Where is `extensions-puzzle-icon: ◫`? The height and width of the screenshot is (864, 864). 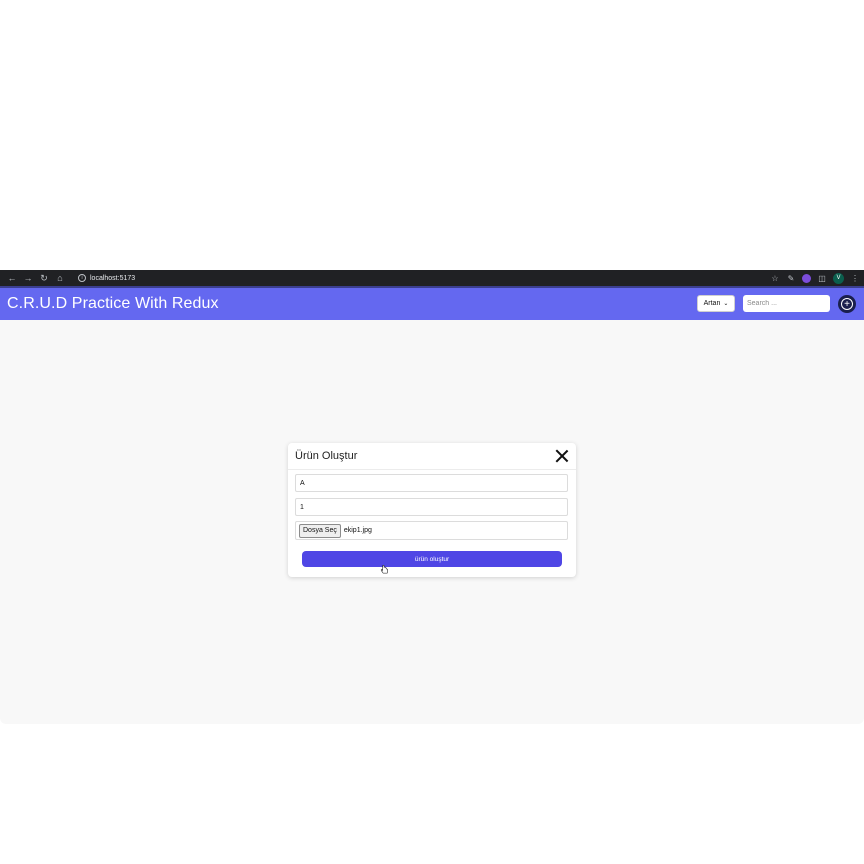 extensions-puzzle-icon: ◫ is located at coordinates (822, 278).